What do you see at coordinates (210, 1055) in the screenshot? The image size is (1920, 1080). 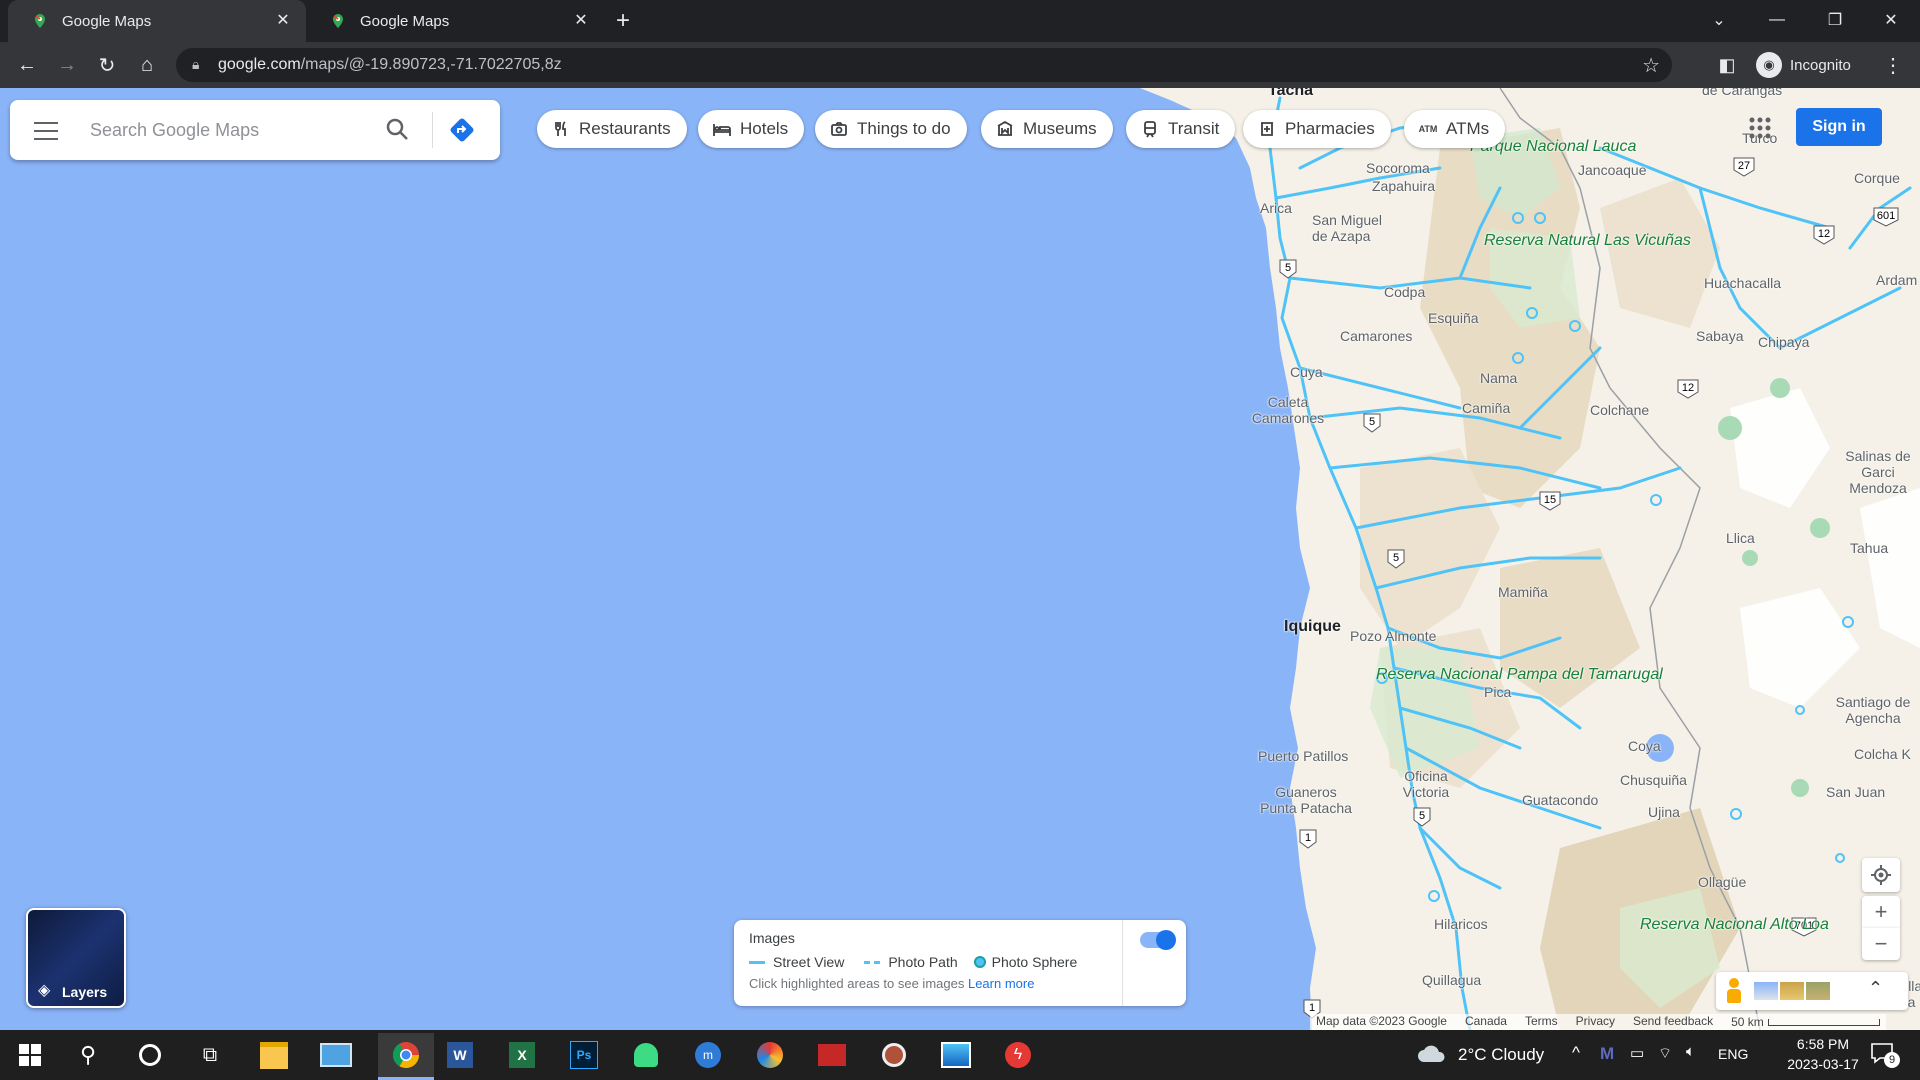 I see `task-view-icon: ⧉` at bounding box center [210, 1055].